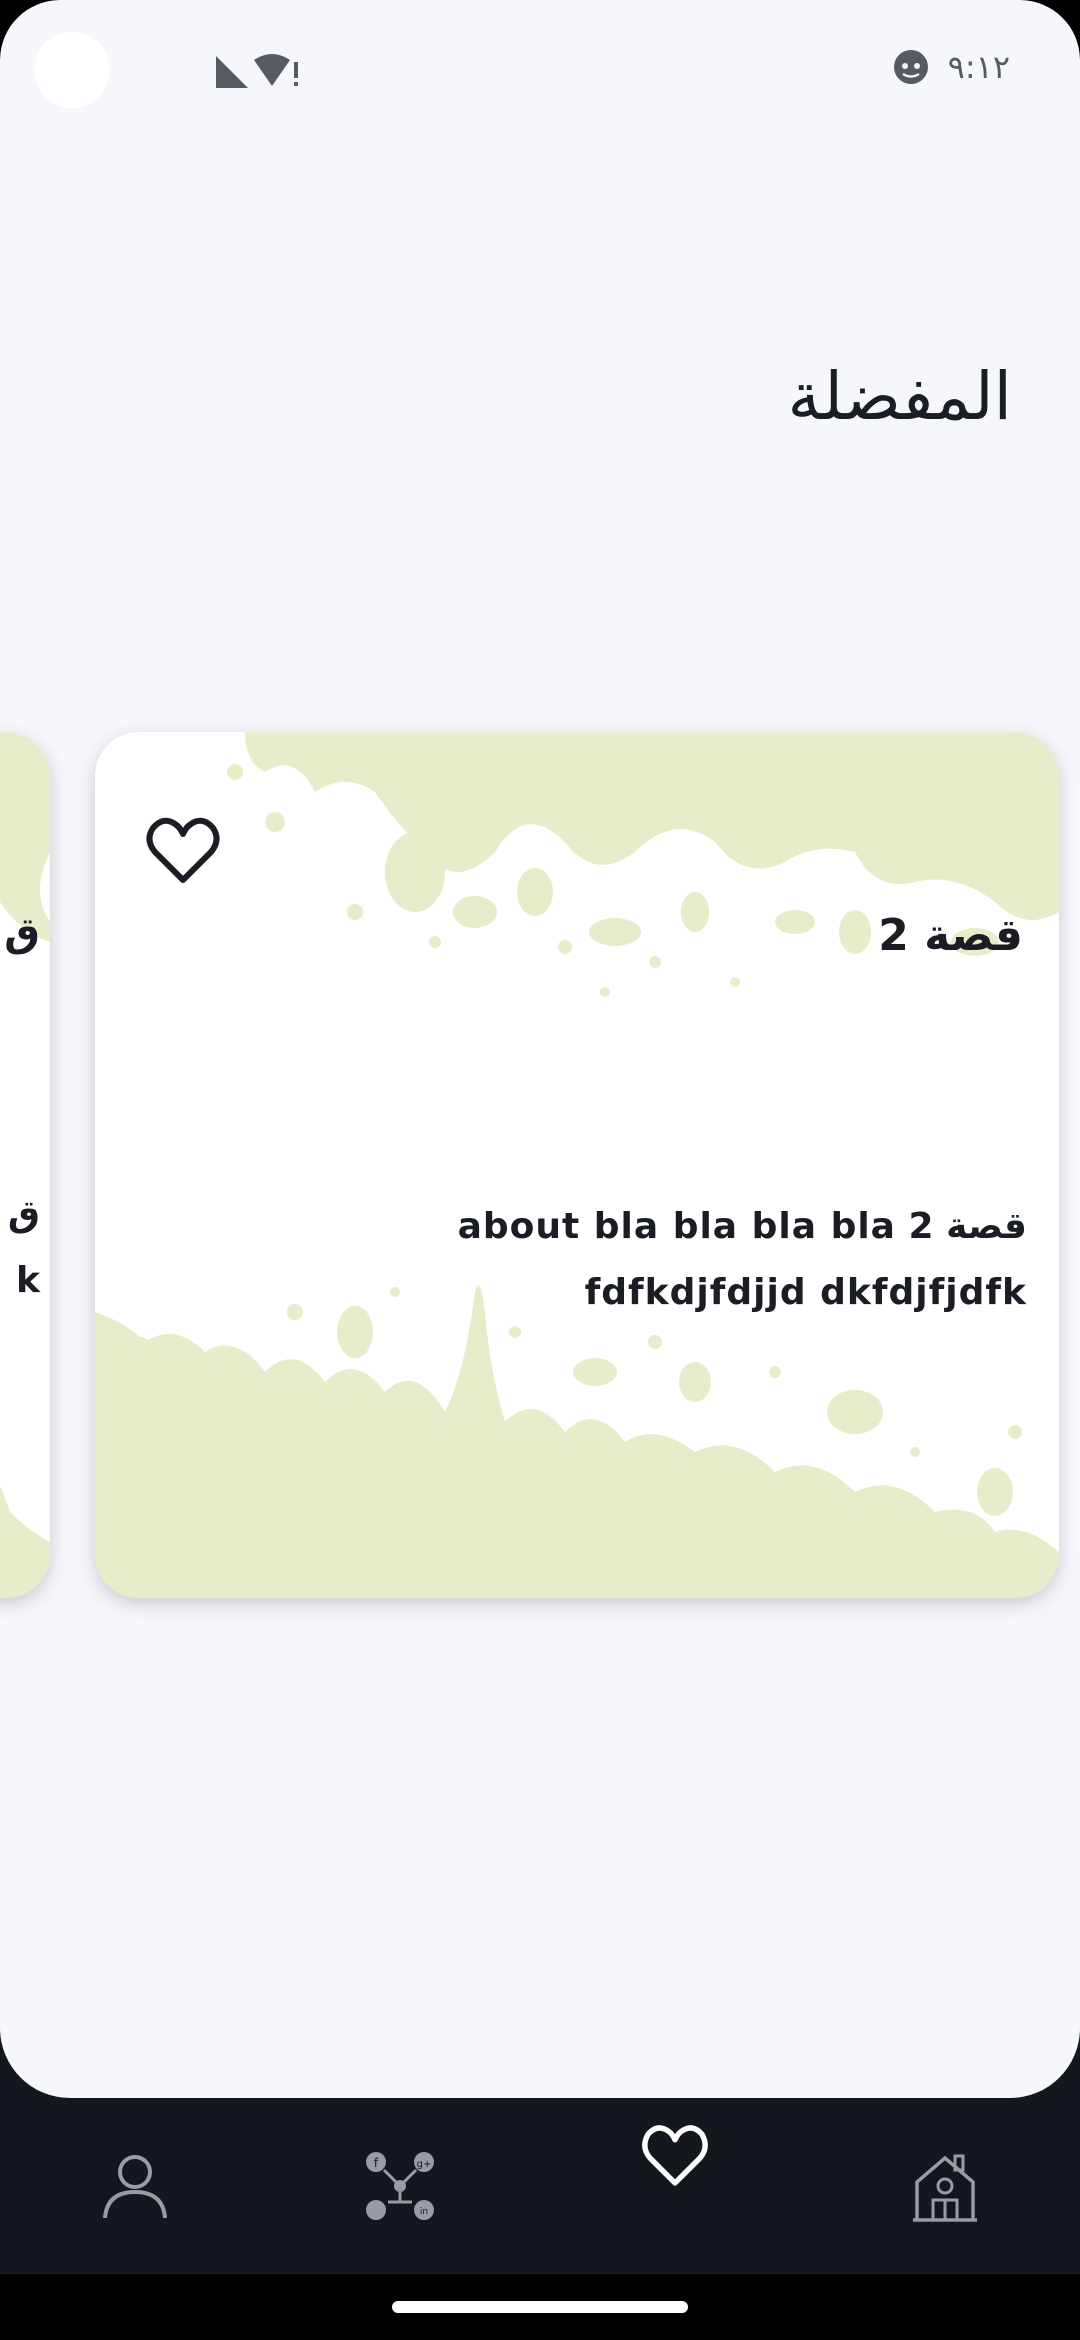 The width and height of the screenshot is (1080, 2340). Describe the element at coordinates (23, 1214) in the screenshot. I see `peek-card-desc-1: ق` at that location.